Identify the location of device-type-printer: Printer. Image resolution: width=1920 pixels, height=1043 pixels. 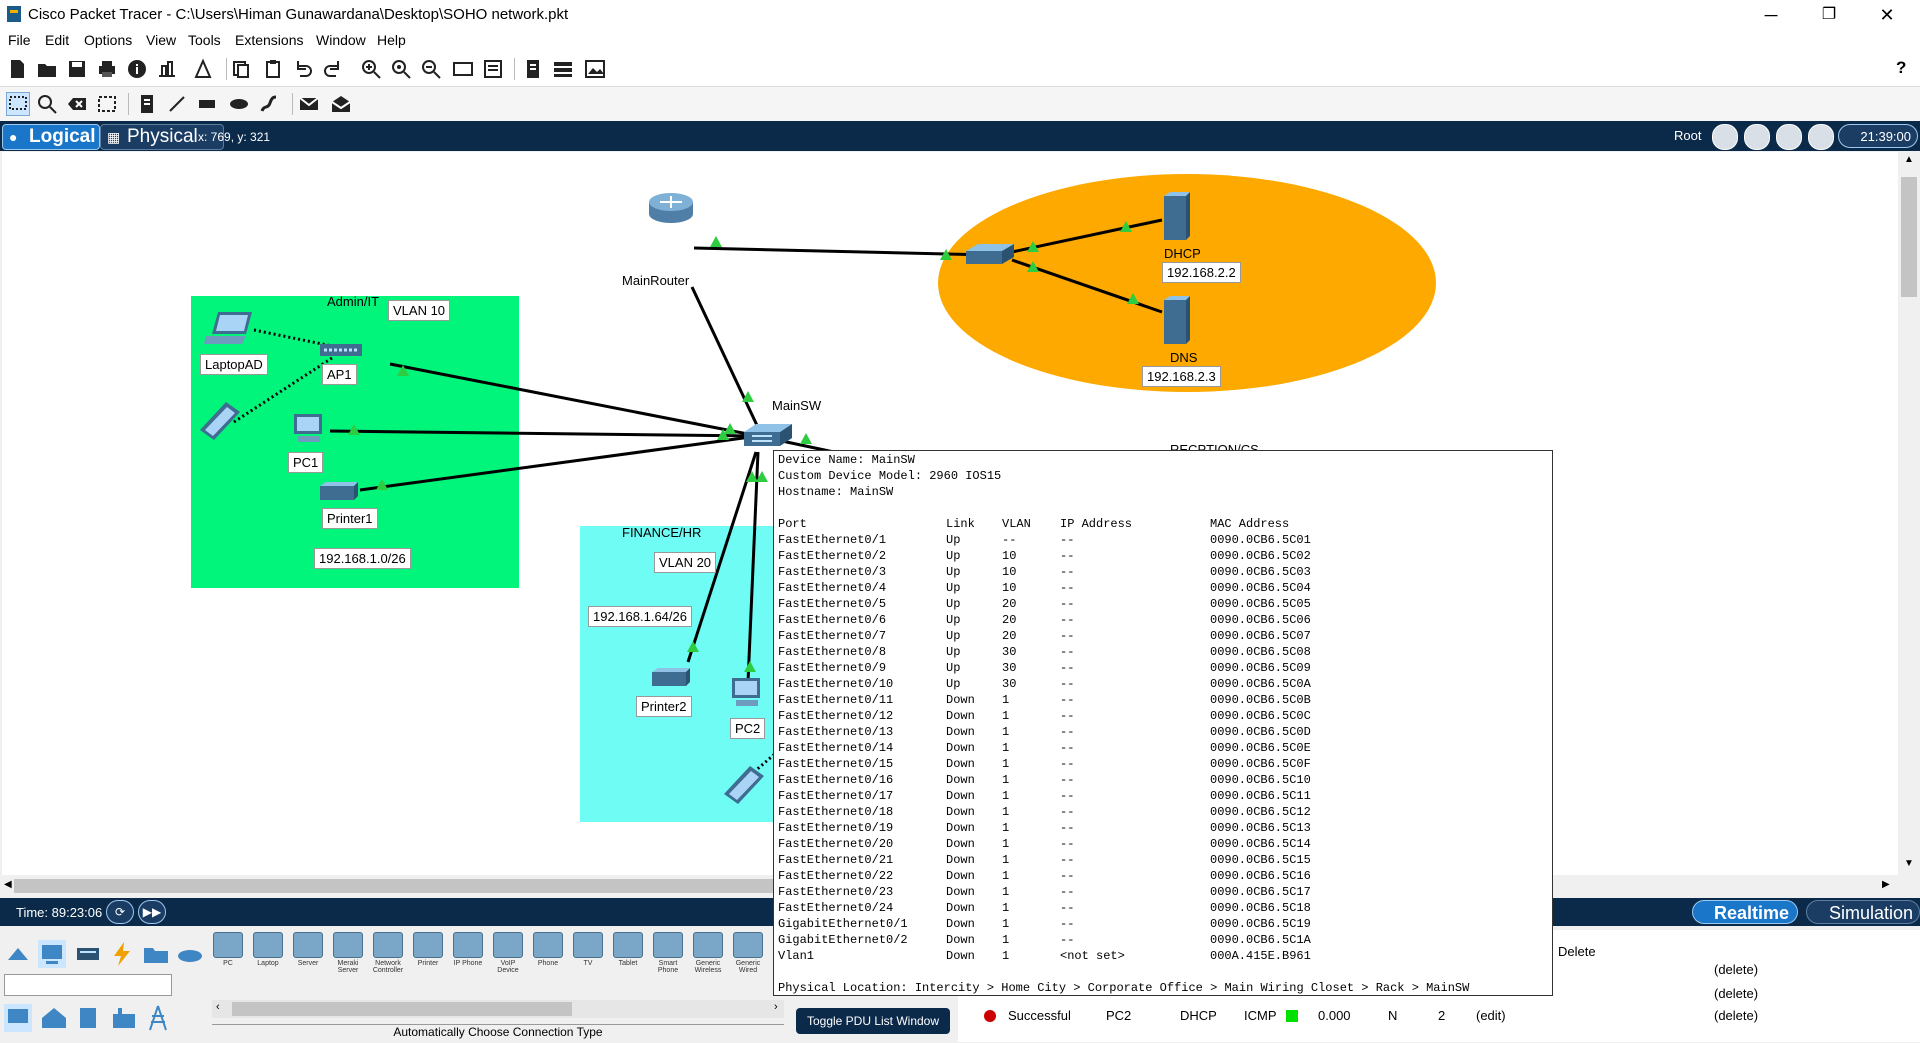
(428, 952).